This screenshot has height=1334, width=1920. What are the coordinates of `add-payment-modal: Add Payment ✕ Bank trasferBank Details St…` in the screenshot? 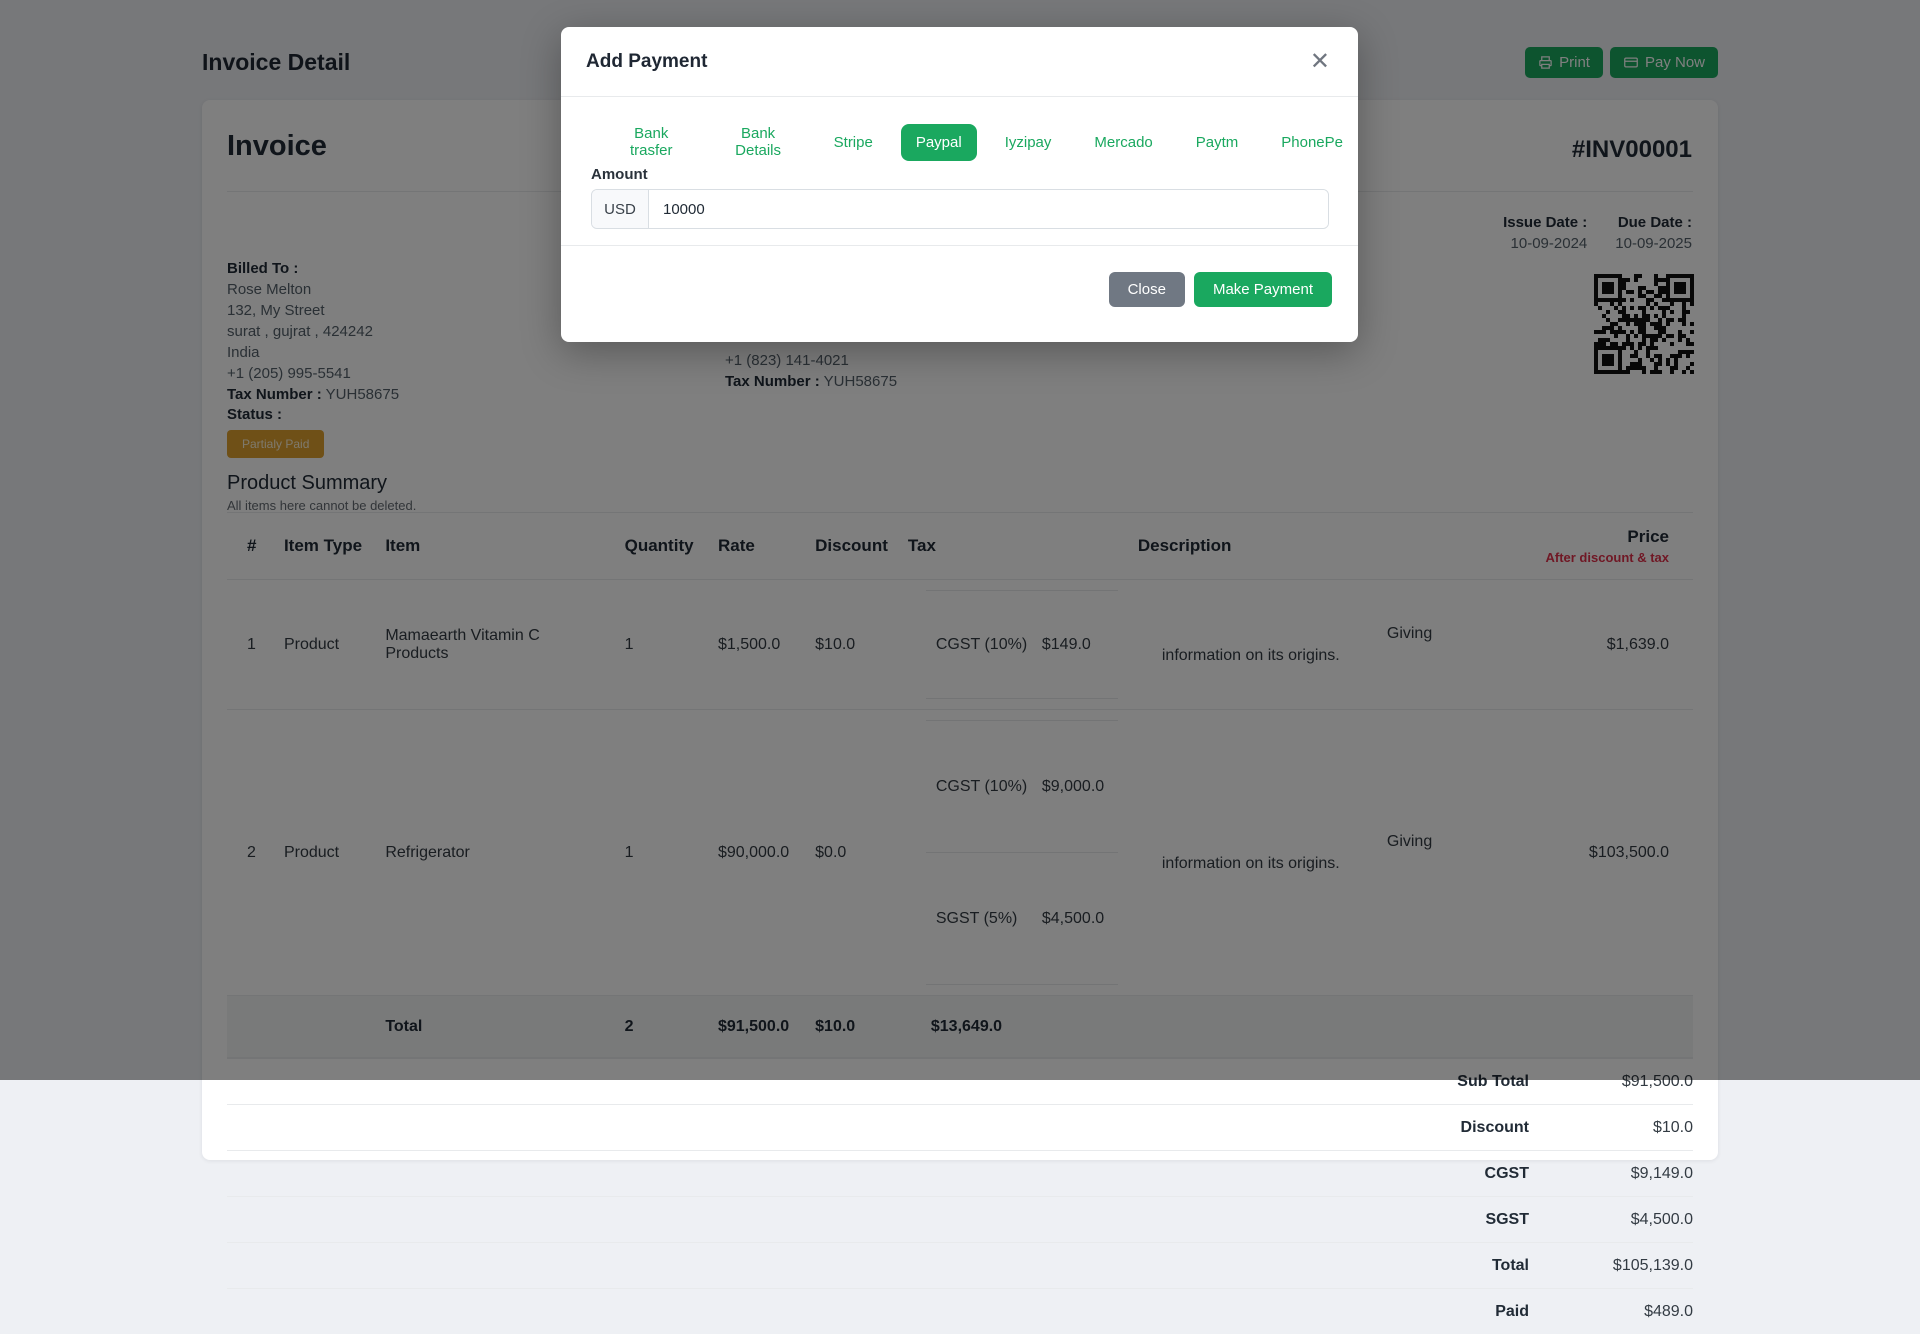 It's located at (959, 184).